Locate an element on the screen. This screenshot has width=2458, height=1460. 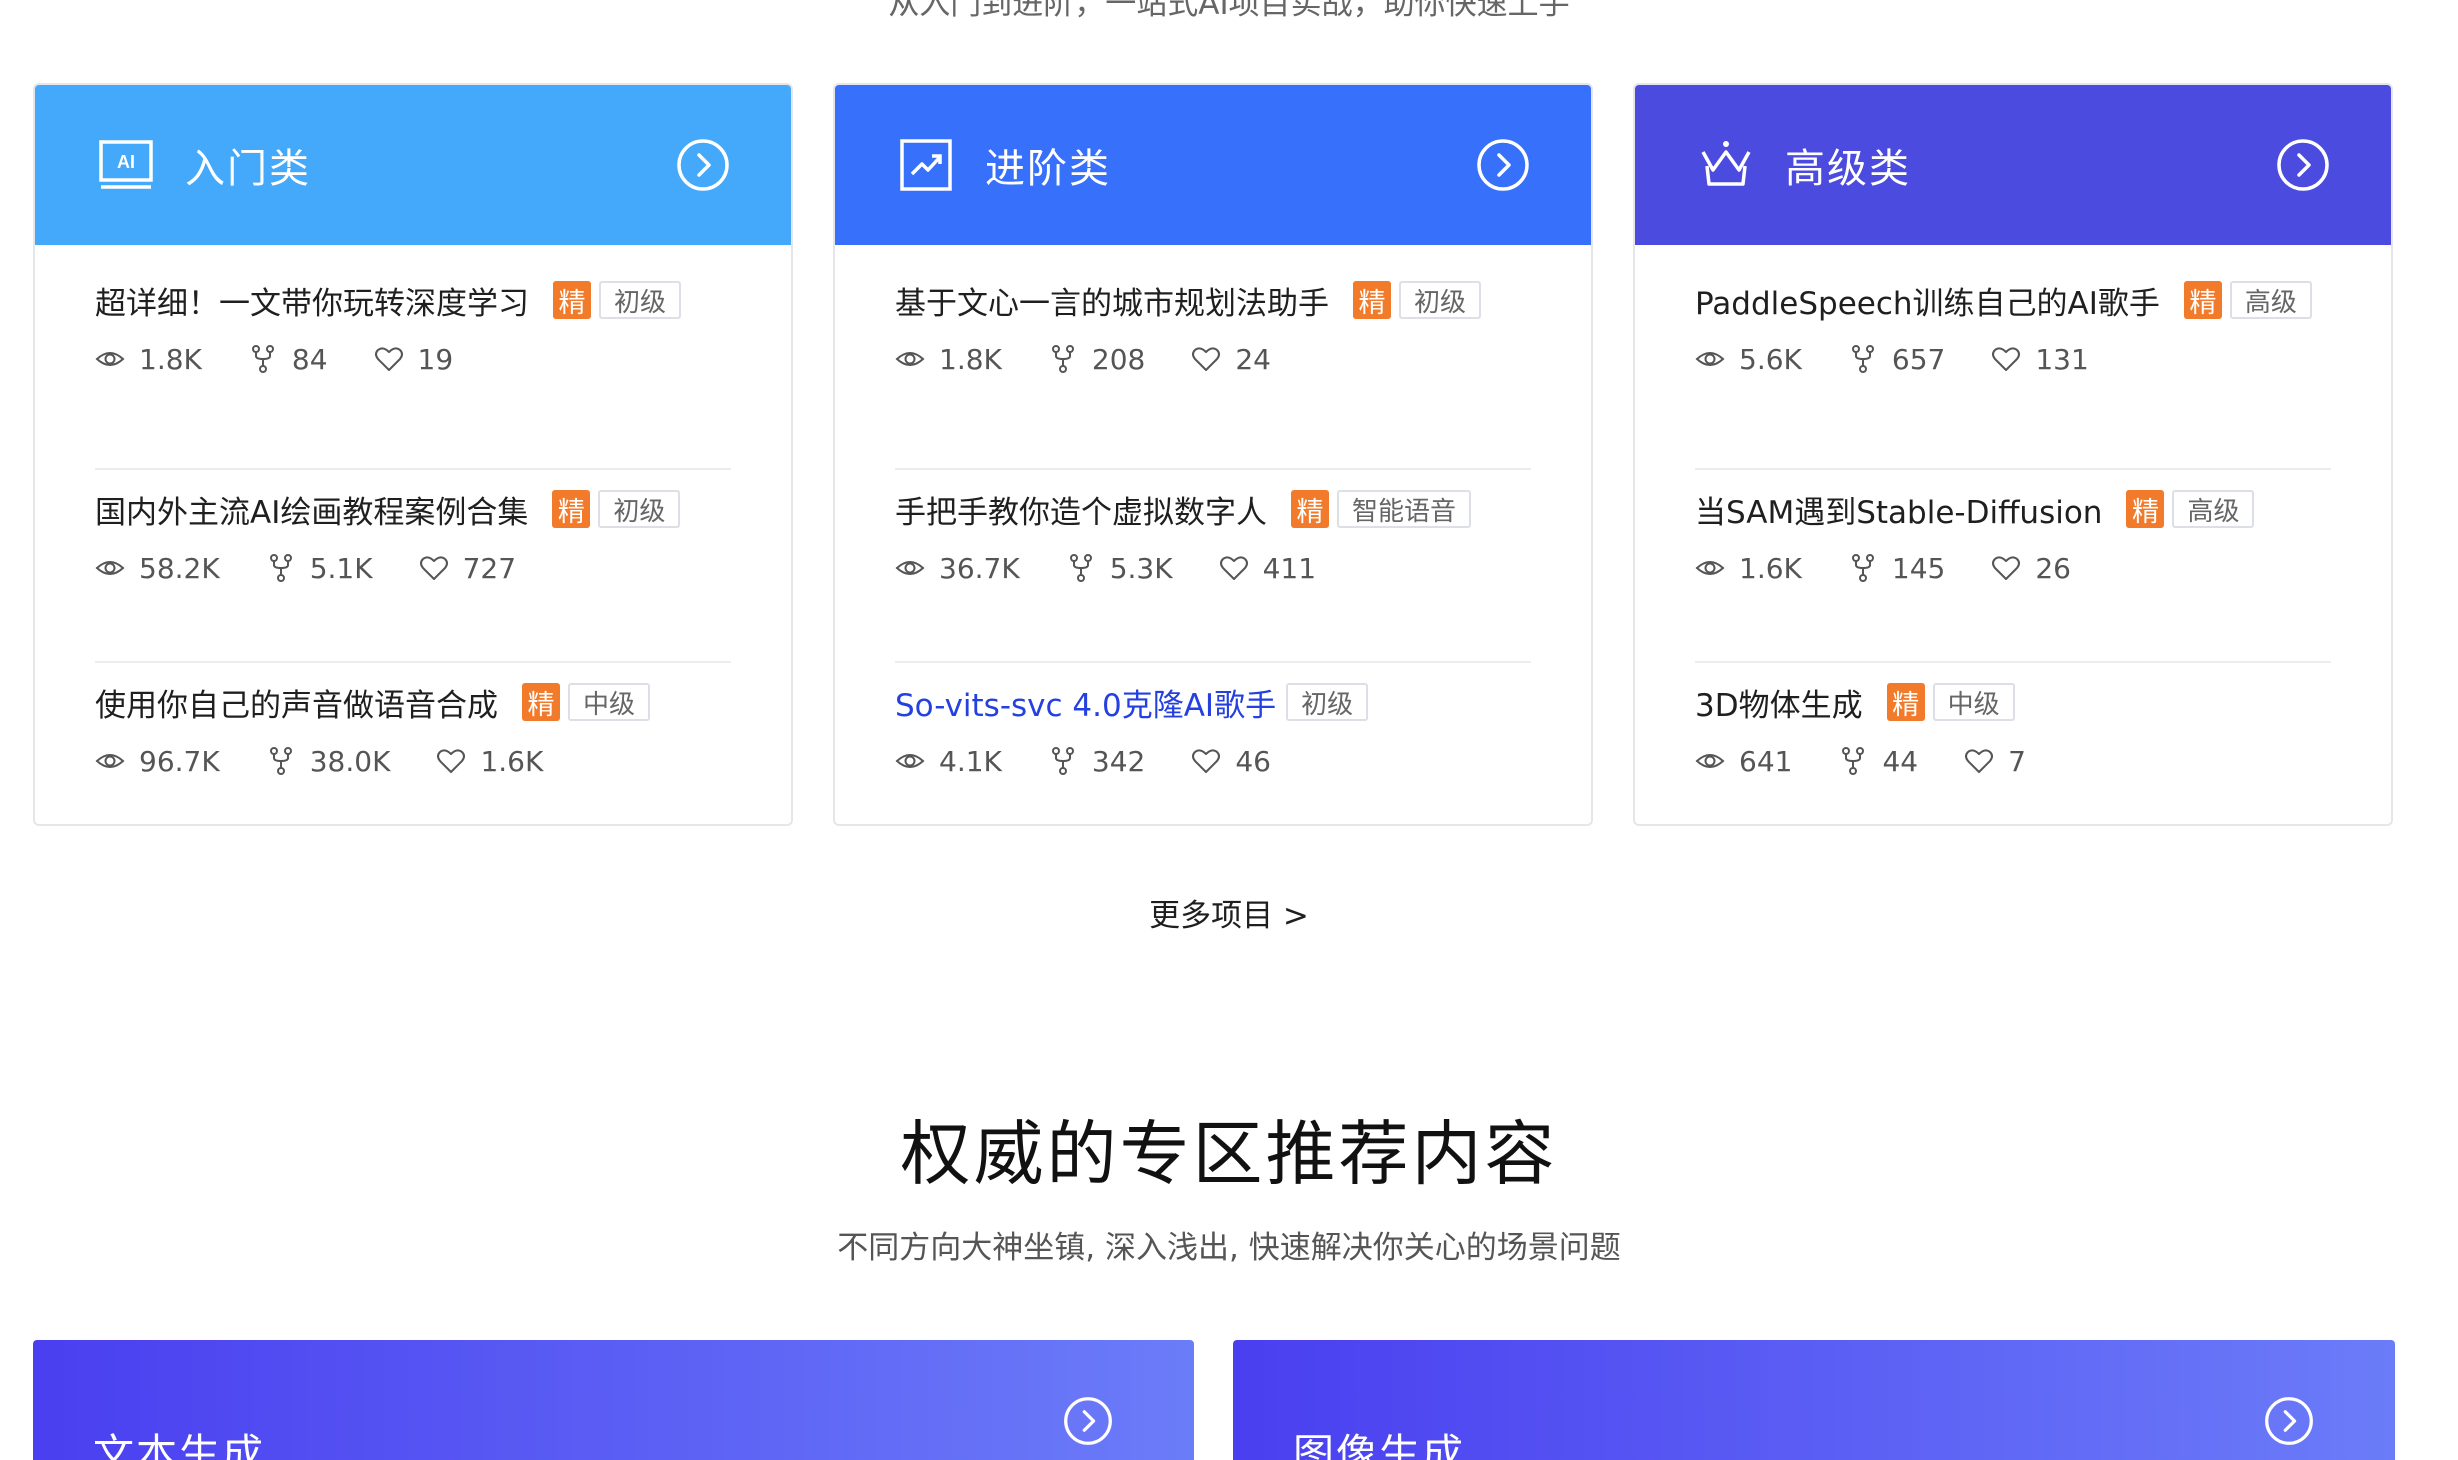
zone-card-image-generation: 图像生成 is located at coordinates (1814, 1400).